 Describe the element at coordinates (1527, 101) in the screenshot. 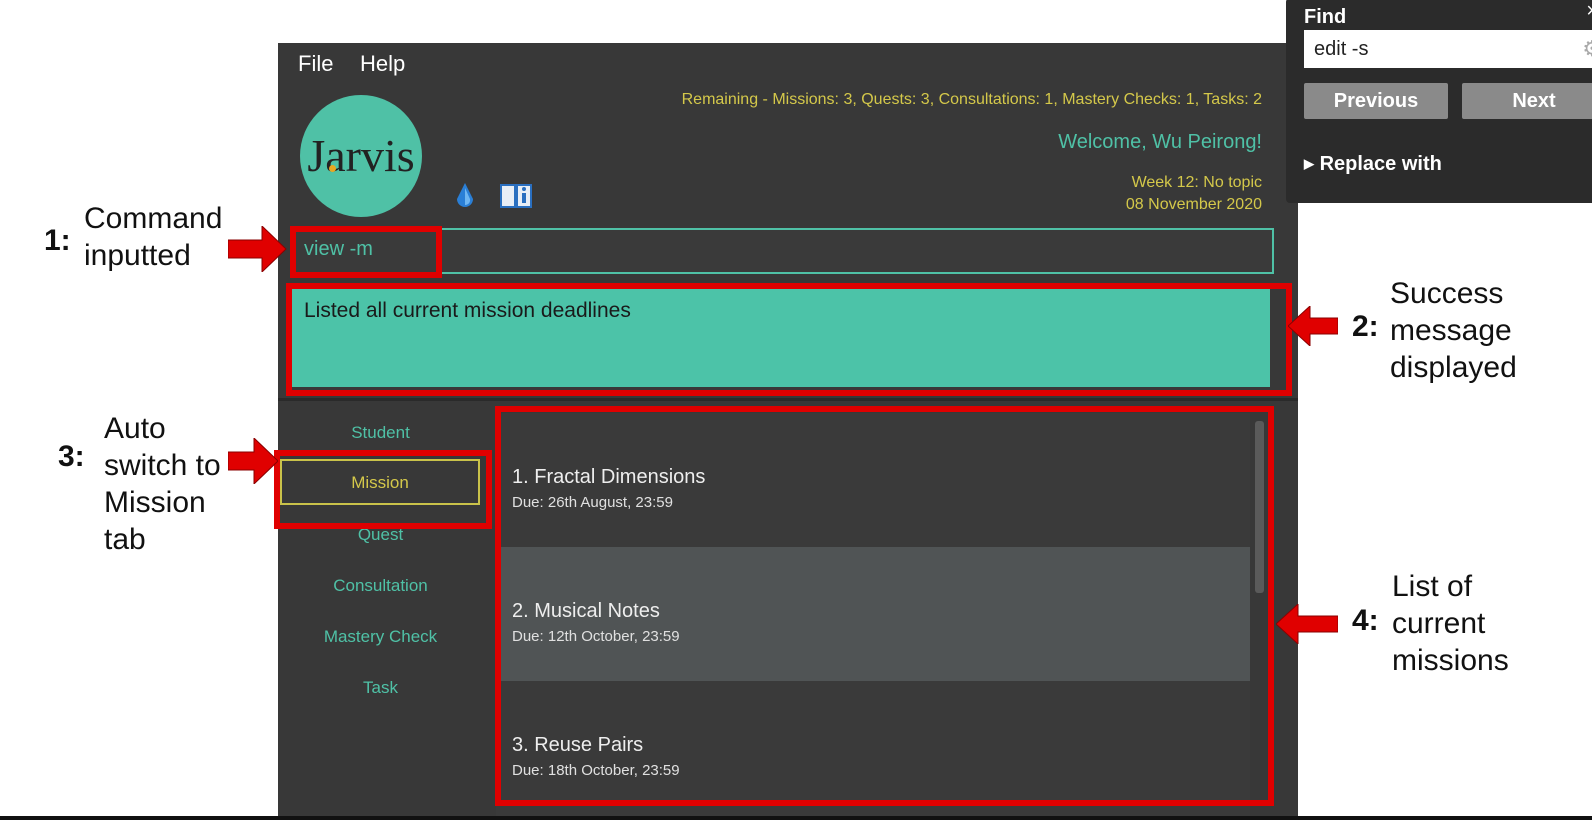

I see `find-next-button: Next` at that location.